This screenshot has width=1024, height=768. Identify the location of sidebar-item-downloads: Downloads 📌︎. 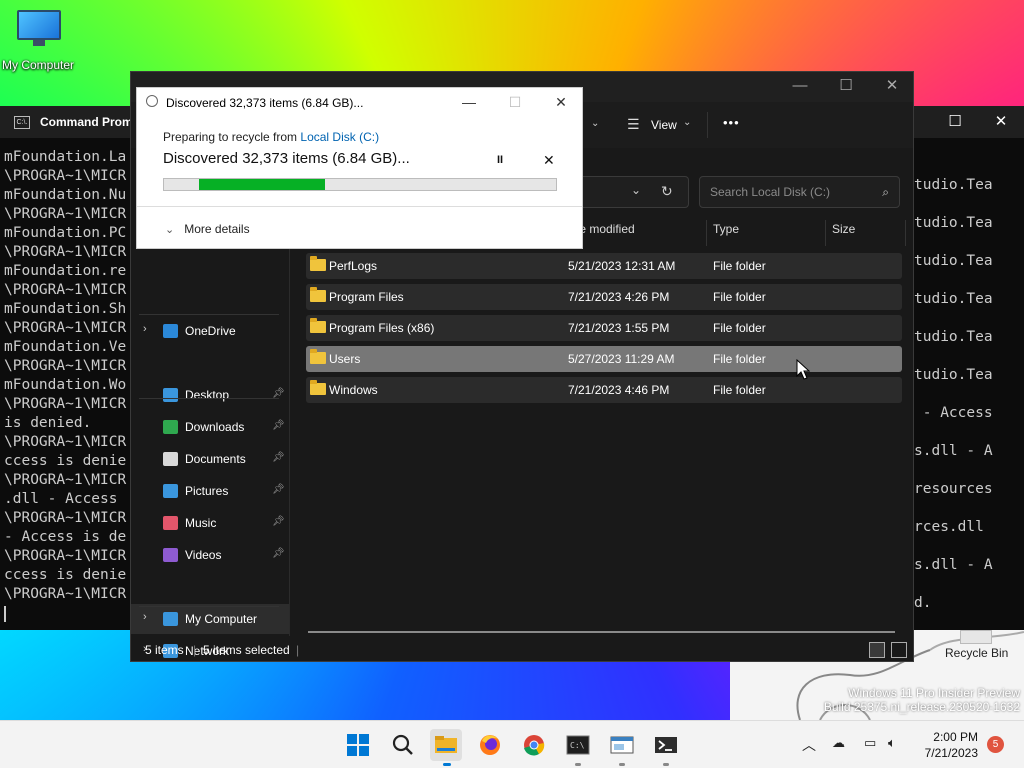
(210, 427).